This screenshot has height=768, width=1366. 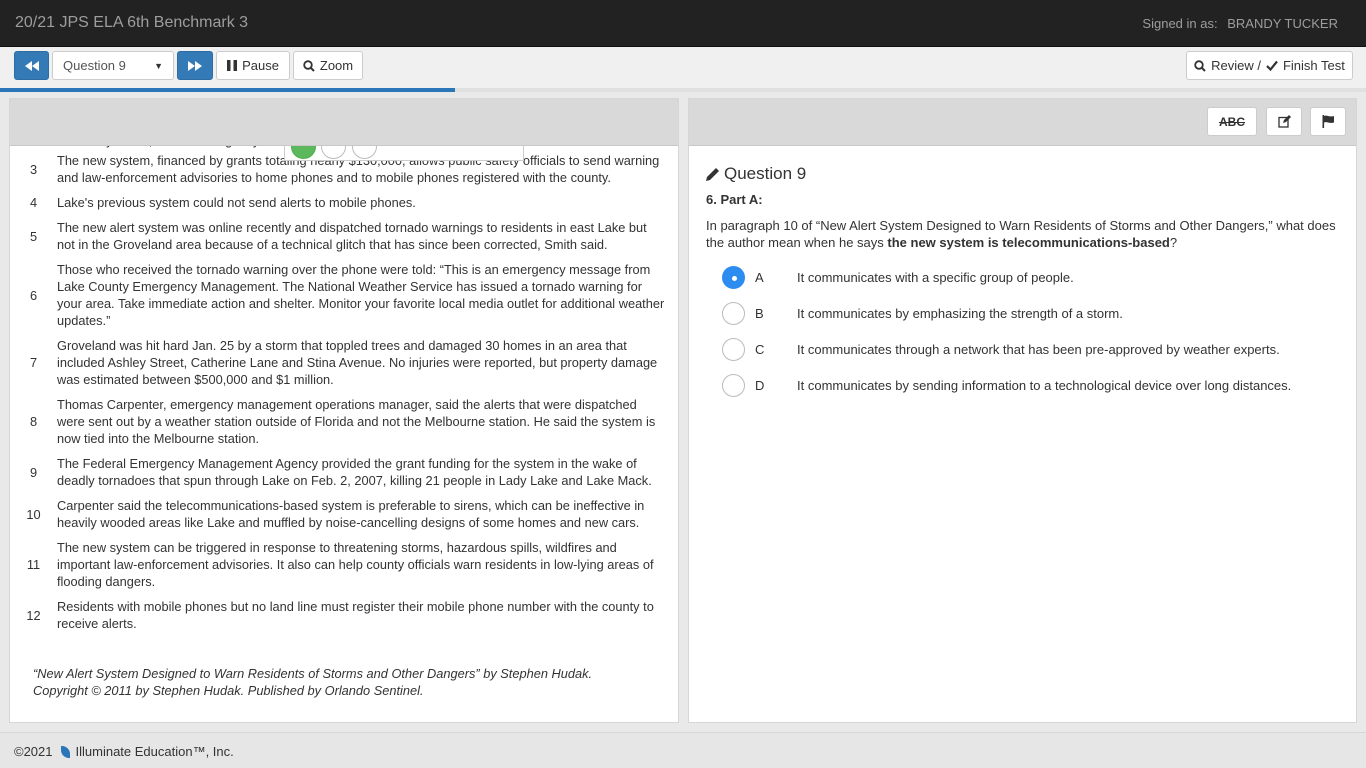 I want to click on answer-letter: A, so click(x=759, y=277).